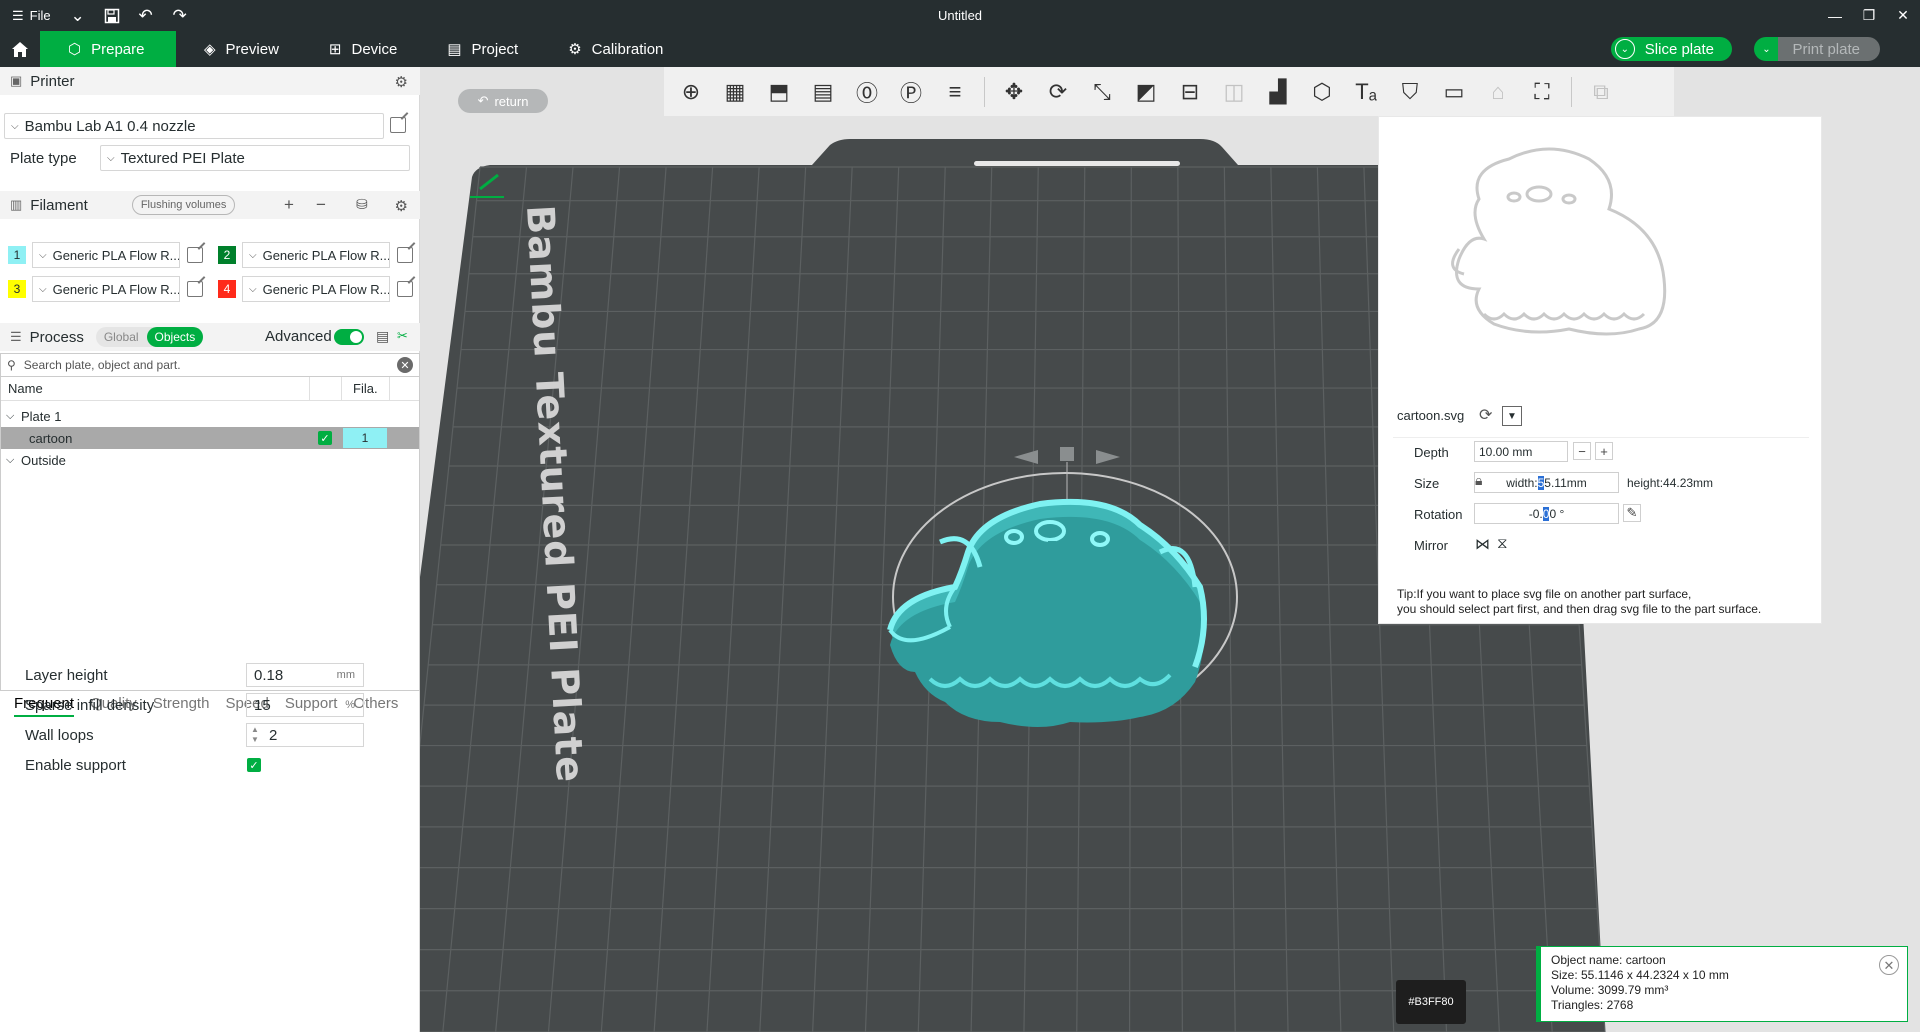 The image size is (1920, 1032). I want to click on add-filament-icon: +, so click(289, 205).